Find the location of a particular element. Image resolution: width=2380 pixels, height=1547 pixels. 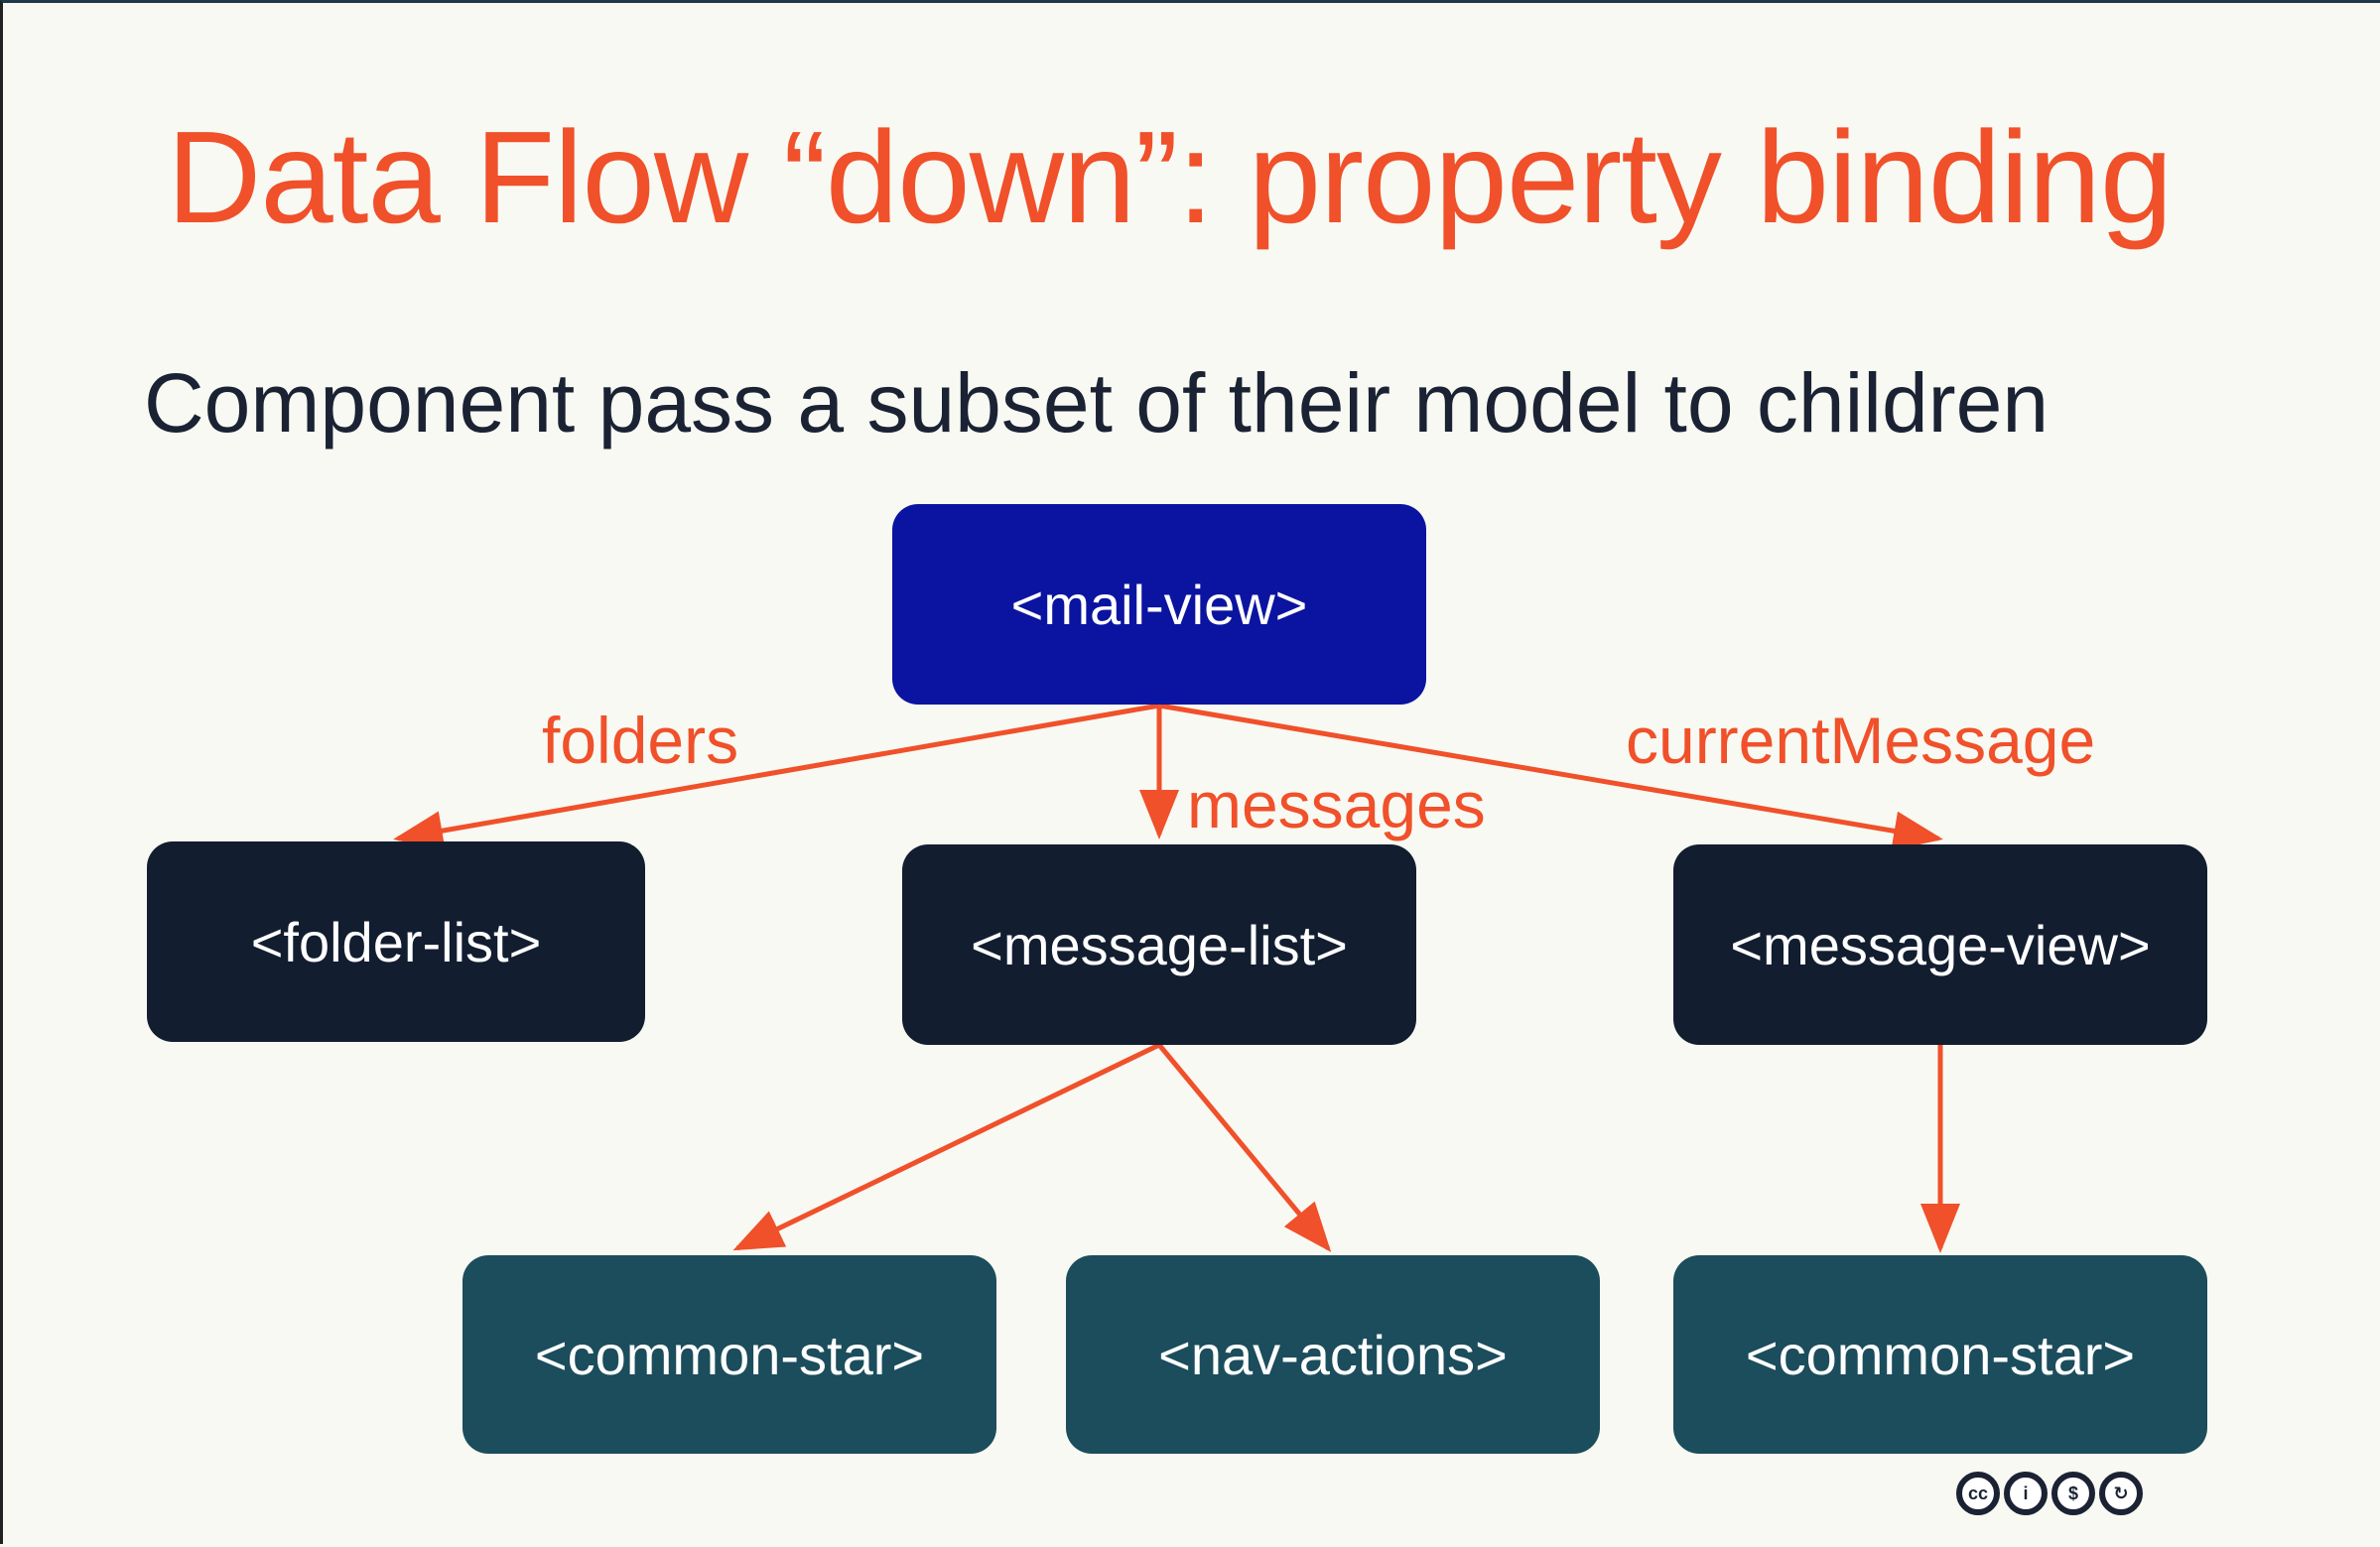

edge-mail-to-folder is located at coordinates (776, 776).